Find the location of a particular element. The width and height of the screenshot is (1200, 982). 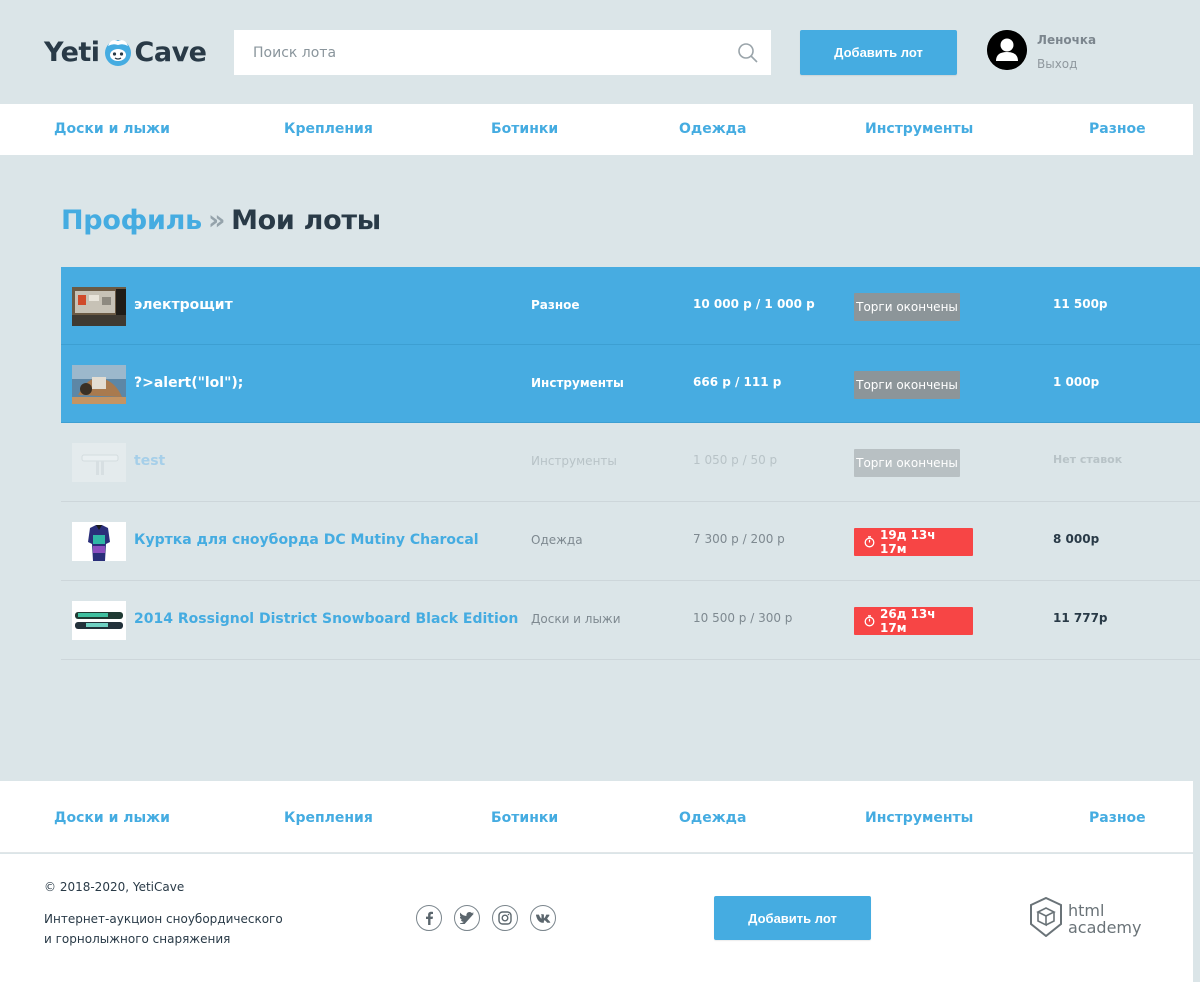

vk-icon is located at coordinates (543, 918).